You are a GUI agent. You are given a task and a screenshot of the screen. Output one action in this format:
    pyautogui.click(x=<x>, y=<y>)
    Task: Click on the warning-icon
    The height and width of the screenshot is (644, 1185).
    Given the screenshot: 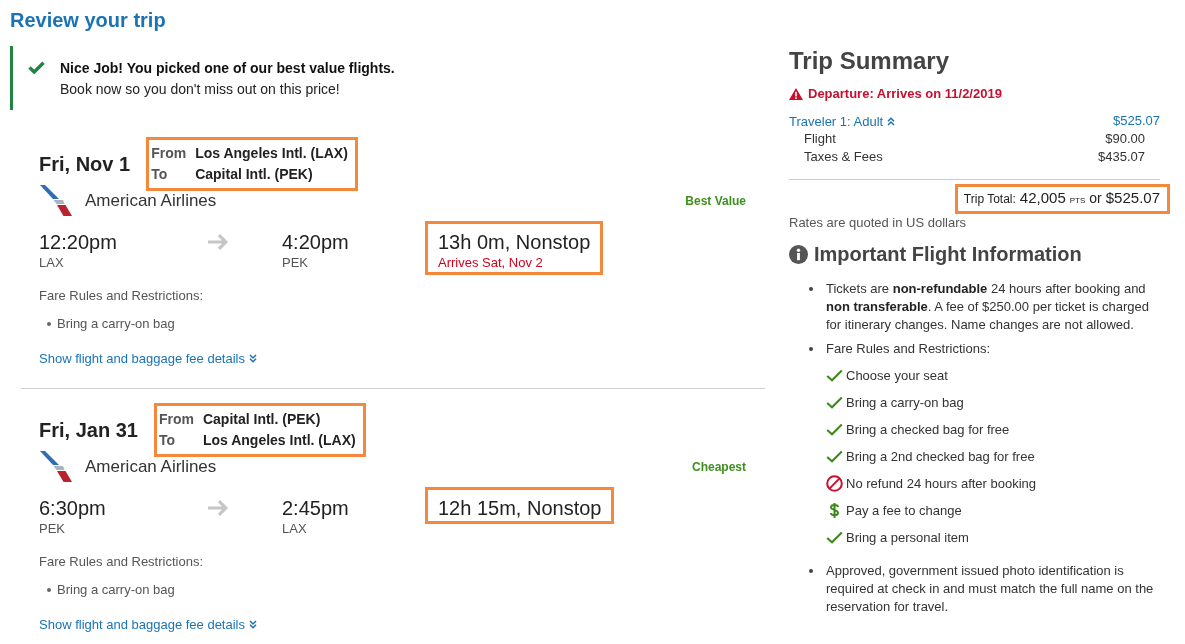 What is the action you would take?
    pyautogui.click(x=796, y=93)
    